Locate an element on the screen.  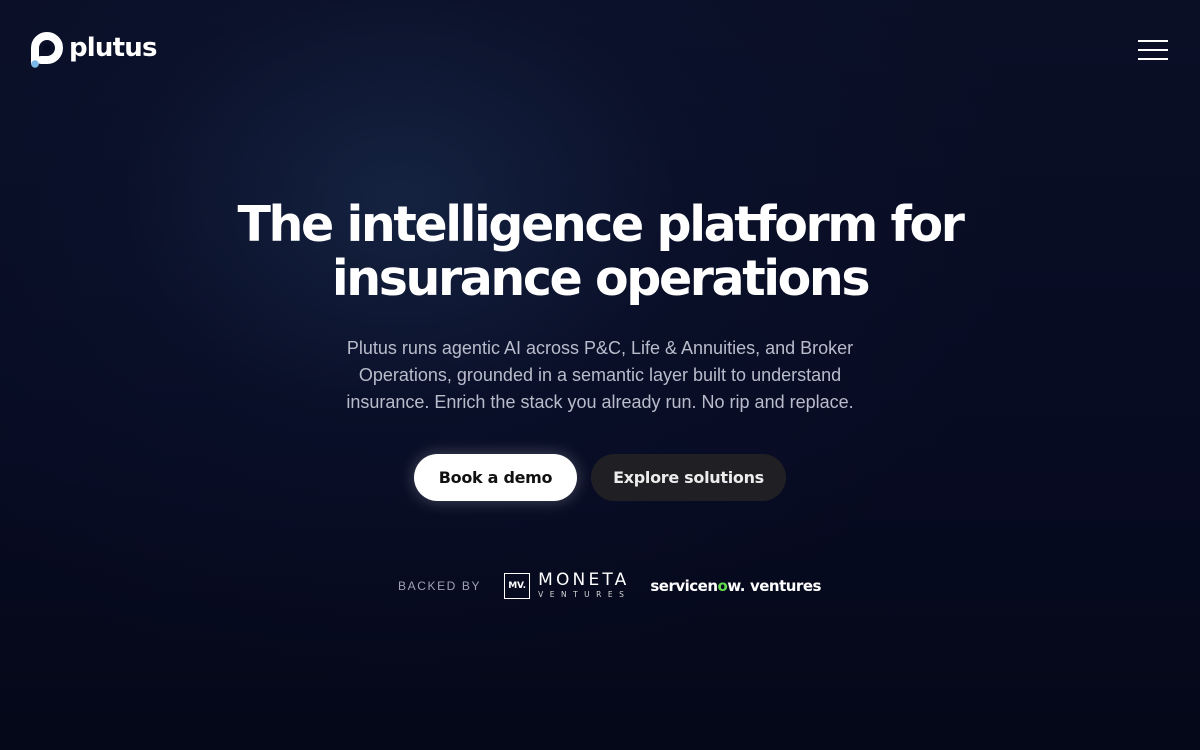
moneta-name: MONETA is located at coordinates (584, 580).